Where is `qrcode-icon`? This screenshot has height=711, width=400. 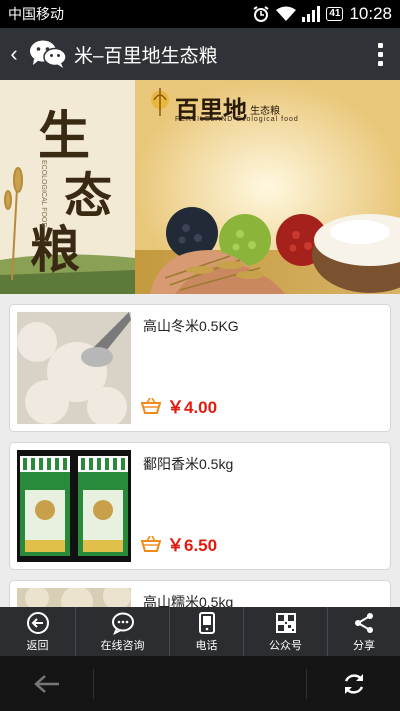 qrcode-icon is located at coordinates (285, 622).